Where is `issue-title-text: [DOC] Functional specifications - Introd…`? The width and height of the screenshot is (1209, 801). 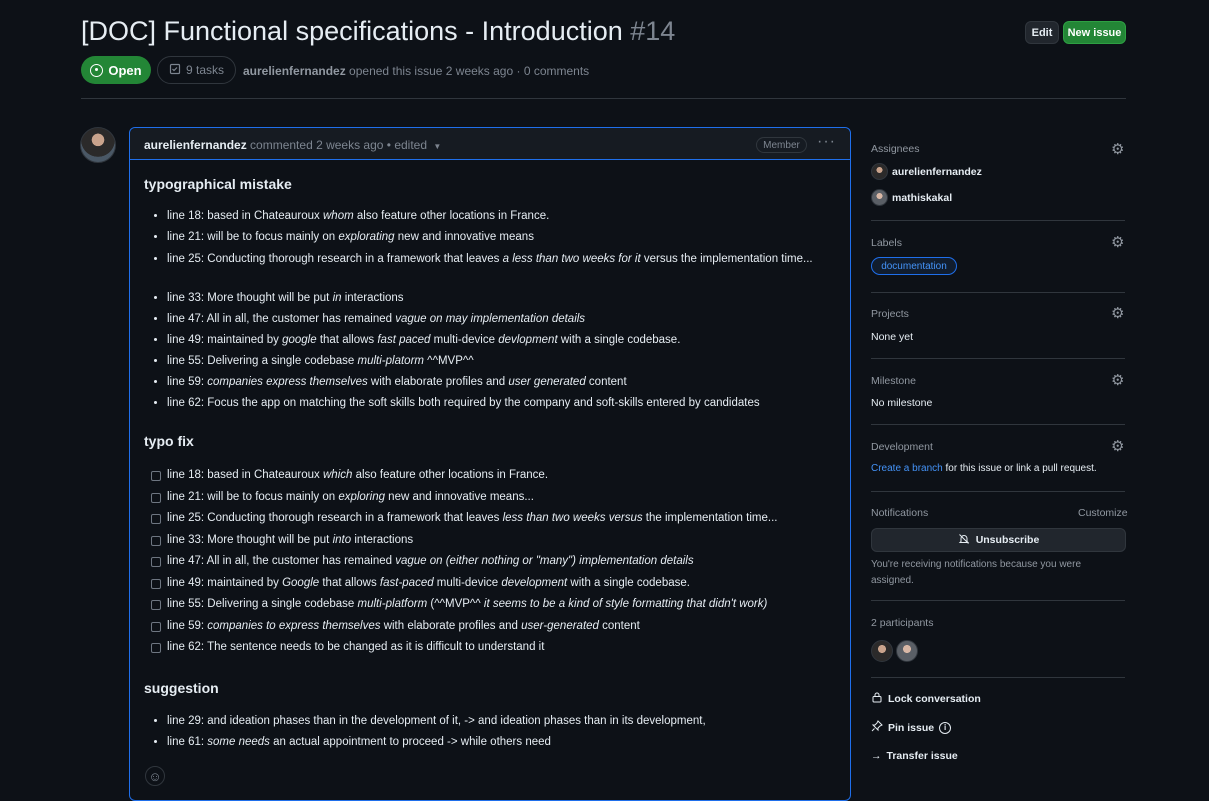
issue-title-text: [DOC] Functional specifications - Introd… is located at coordinates (352, 31).